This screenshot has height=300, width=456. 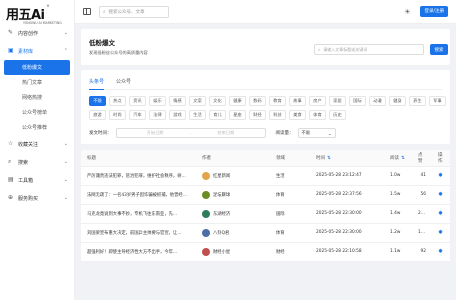 I want to click on column-header: 时间 ⇅, so click(x=347, y=158).